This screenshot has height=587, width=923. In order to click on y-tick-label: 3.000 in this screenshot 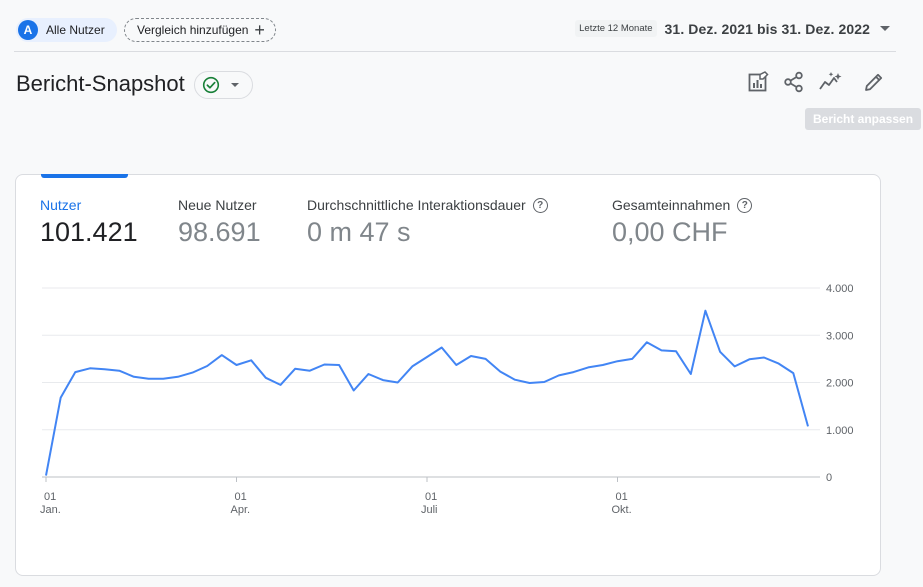, I will do `click(840, 336)`.